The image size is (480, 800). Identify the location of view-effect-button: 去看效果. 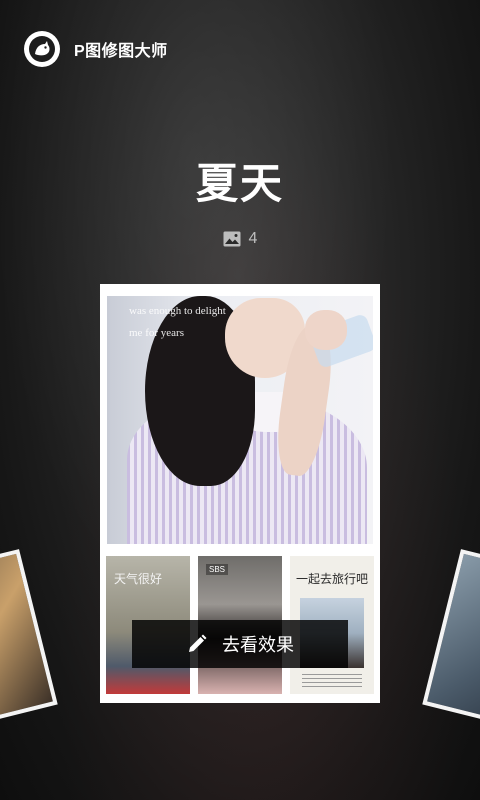
(240, 644).